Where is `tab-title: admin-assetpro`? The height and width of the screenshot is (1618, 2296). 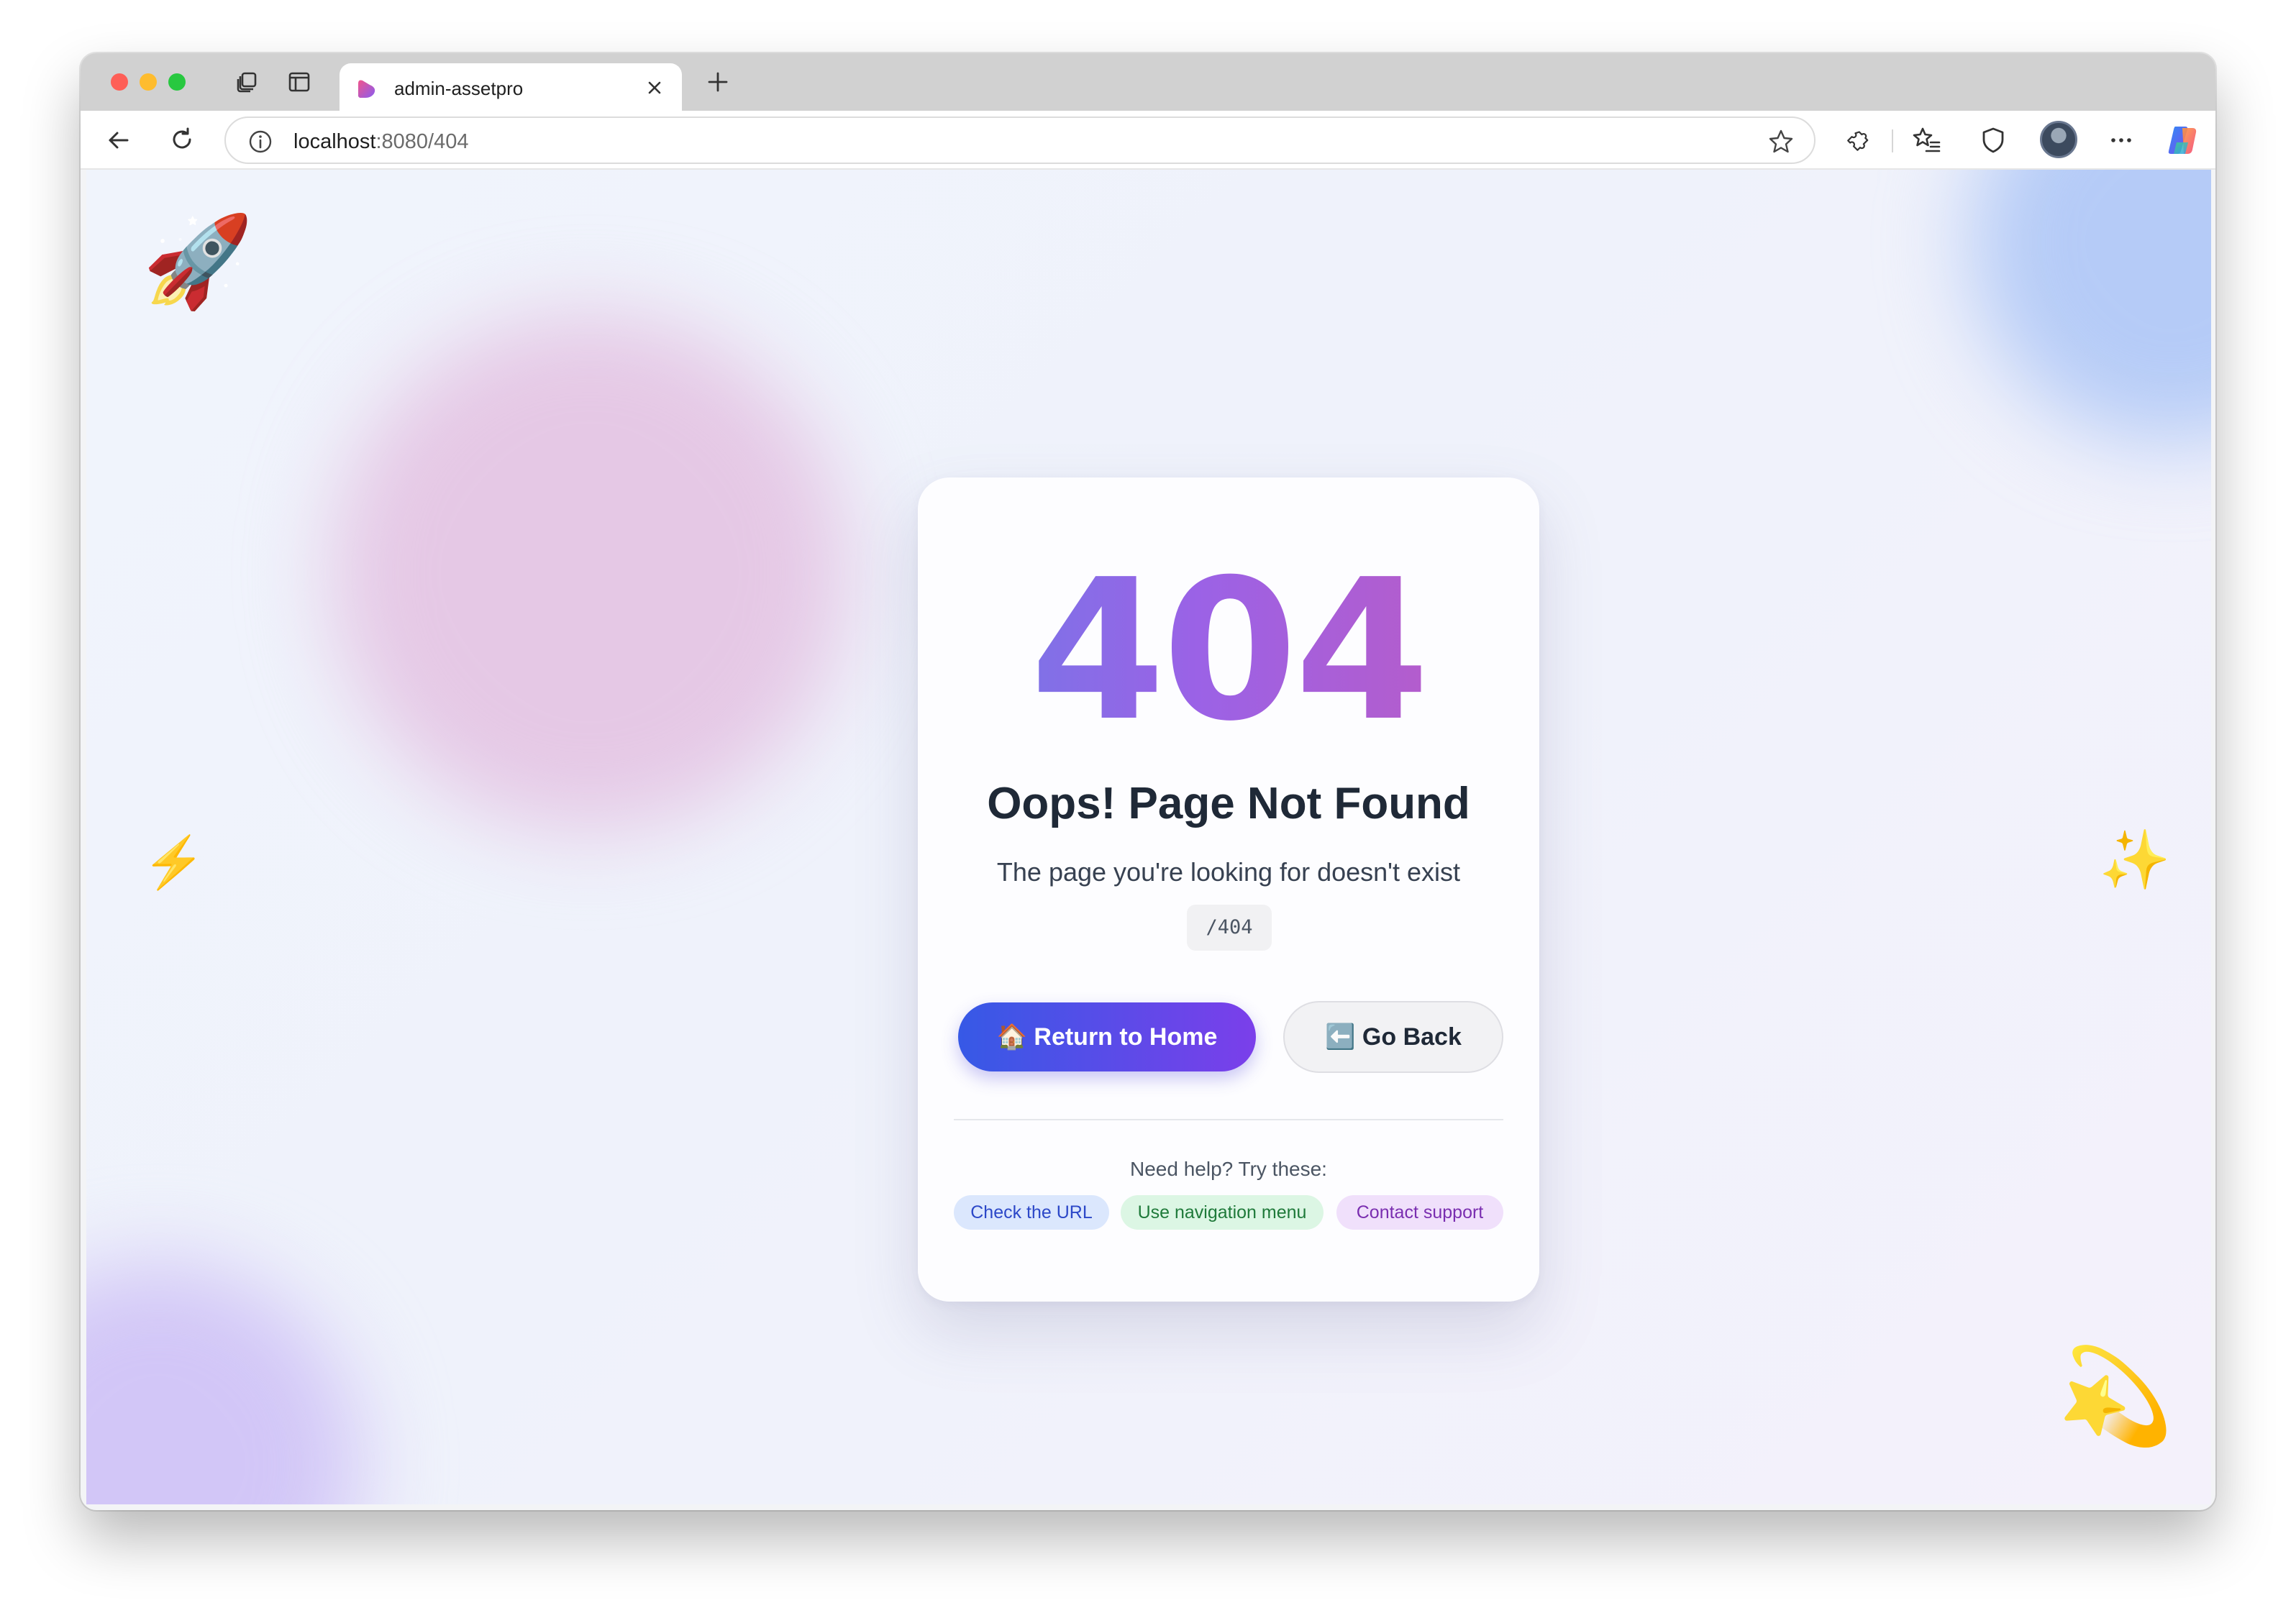
tab-title: admin-assetpro is located at coordinates (459, 88).